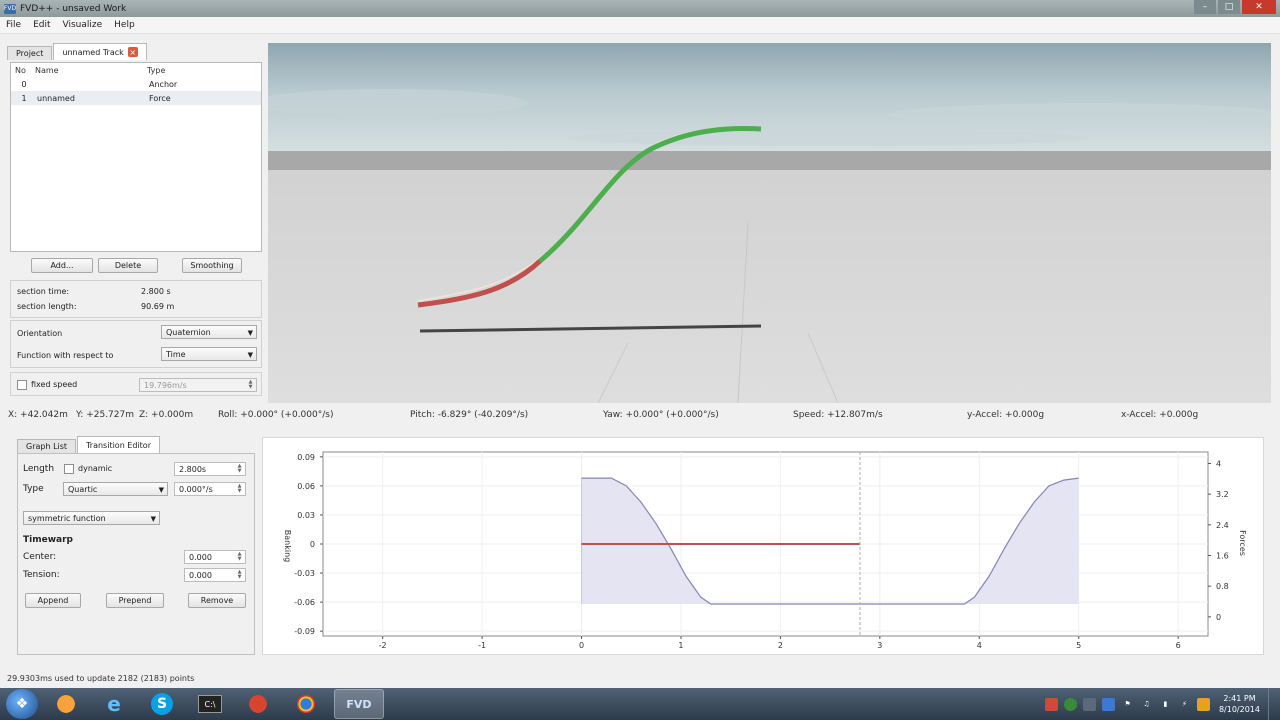 This screenshot has width=1280, height=720. What do you see at coordinates (24, 98) in the screenshot?
I see `item-no: 1` at bounding box center [24, 98].